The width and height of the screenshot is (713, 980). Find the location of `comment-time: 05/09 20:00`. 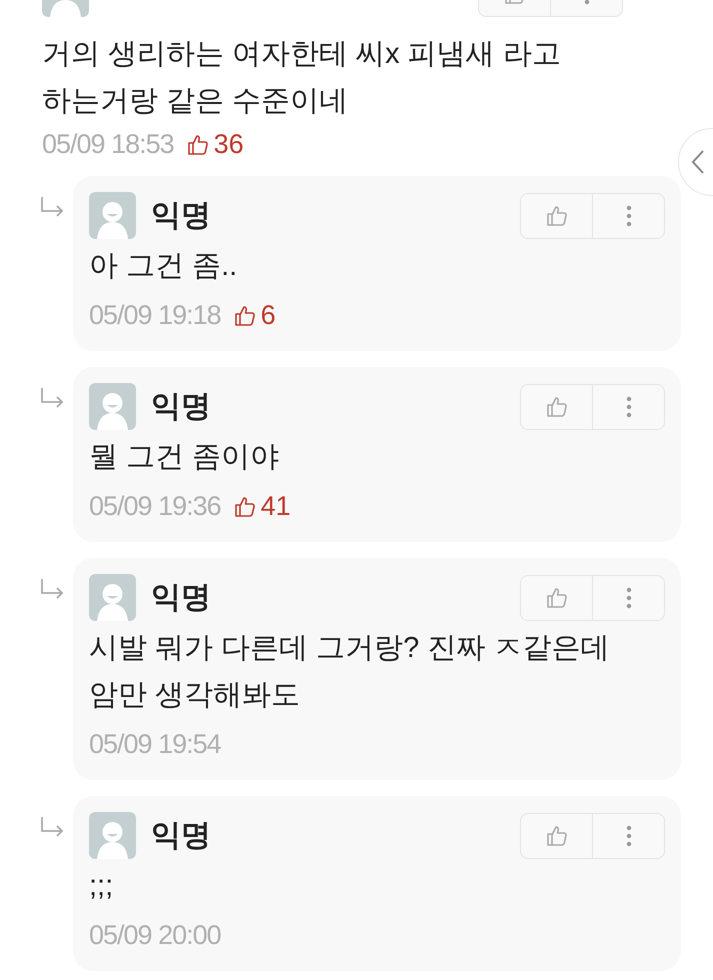

comment-time: 05/09 20:00 is located at coordinates (155, 935).